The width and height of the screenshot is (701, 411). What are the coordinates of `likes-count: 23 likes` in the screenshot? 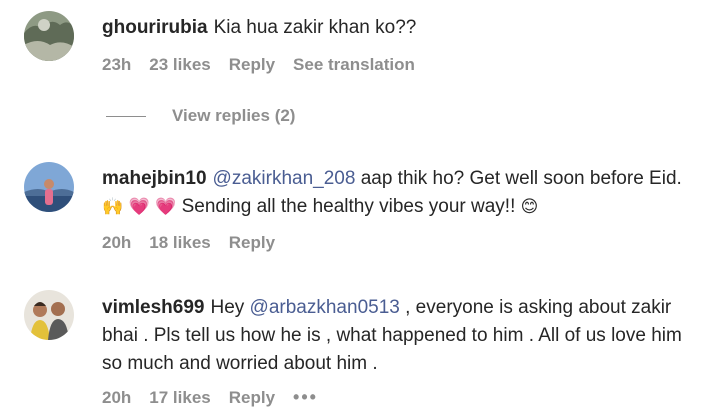 It's located at (179, 65).